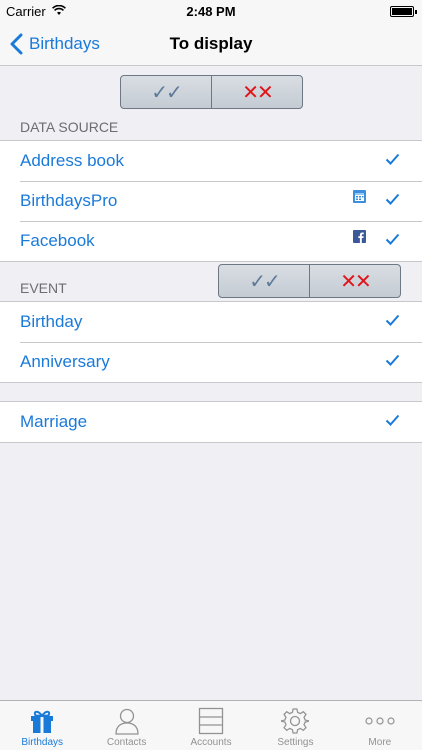 Image resolution: width=422 pixels, height=750 pixels. I want to click on other-event-list: Marriage, so click(211, 422).